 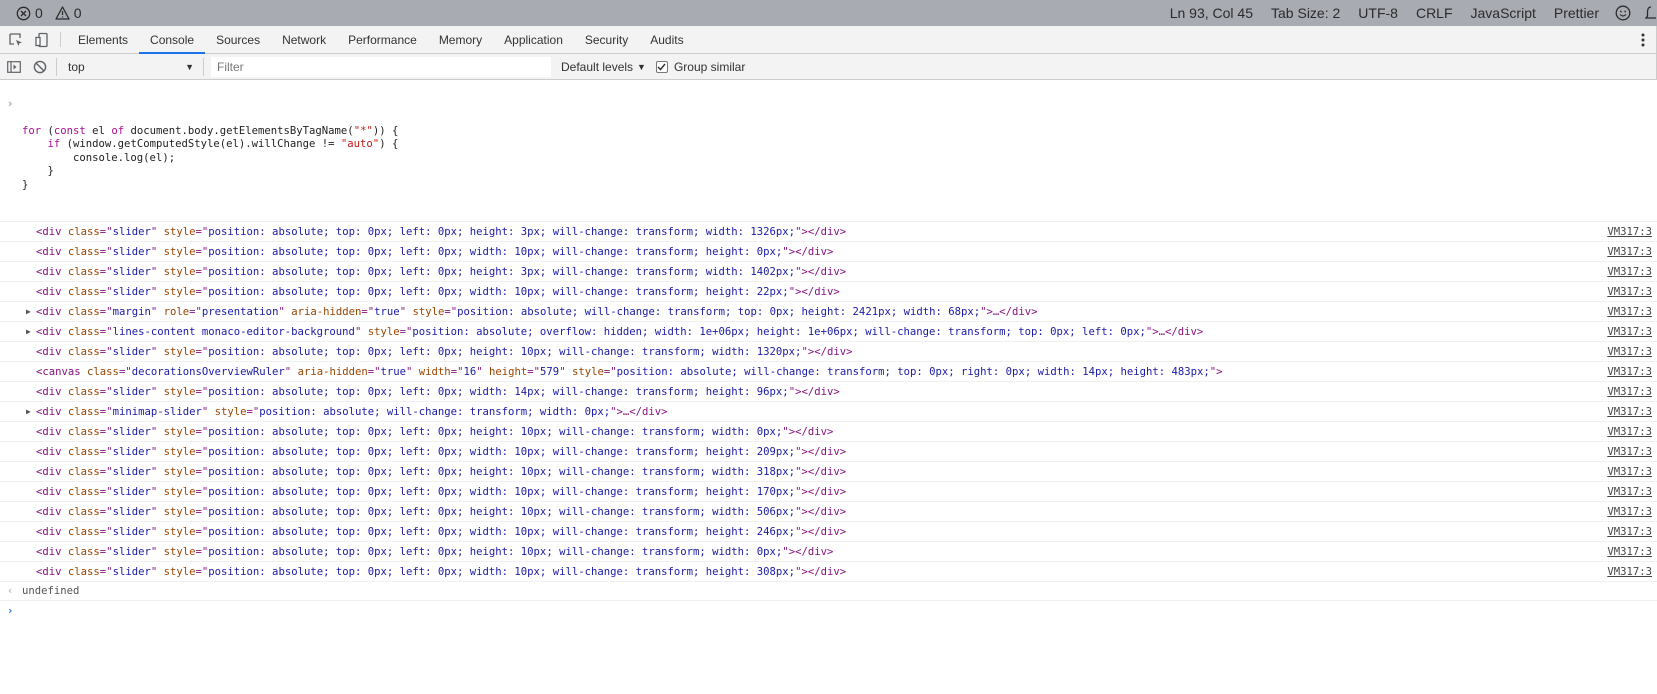 I want to click on group-similar-checkbox, so click(x=661, y=66).